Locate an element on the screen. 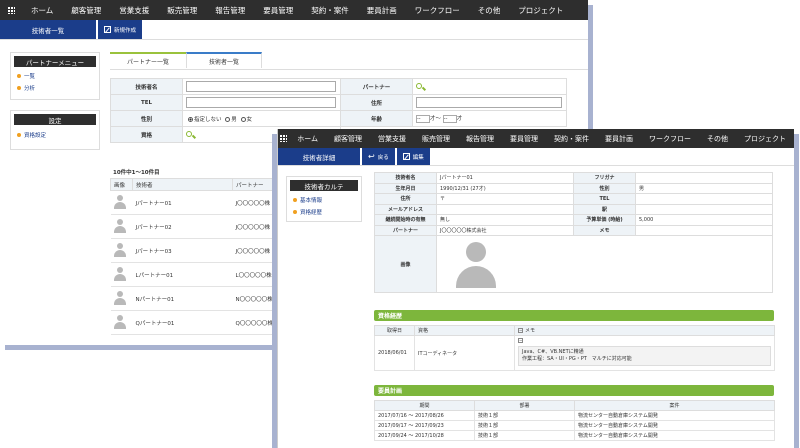  engineer-partner: J〇〇〇〇〇株 is located at coordinates (257, 202).